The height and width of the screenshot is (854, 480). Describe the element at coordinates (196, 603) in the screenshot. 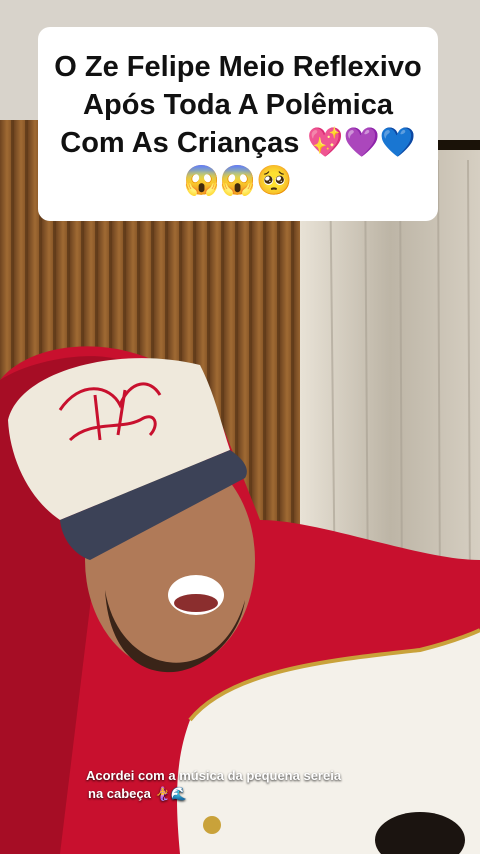

I see `mouth-inner` at that location.